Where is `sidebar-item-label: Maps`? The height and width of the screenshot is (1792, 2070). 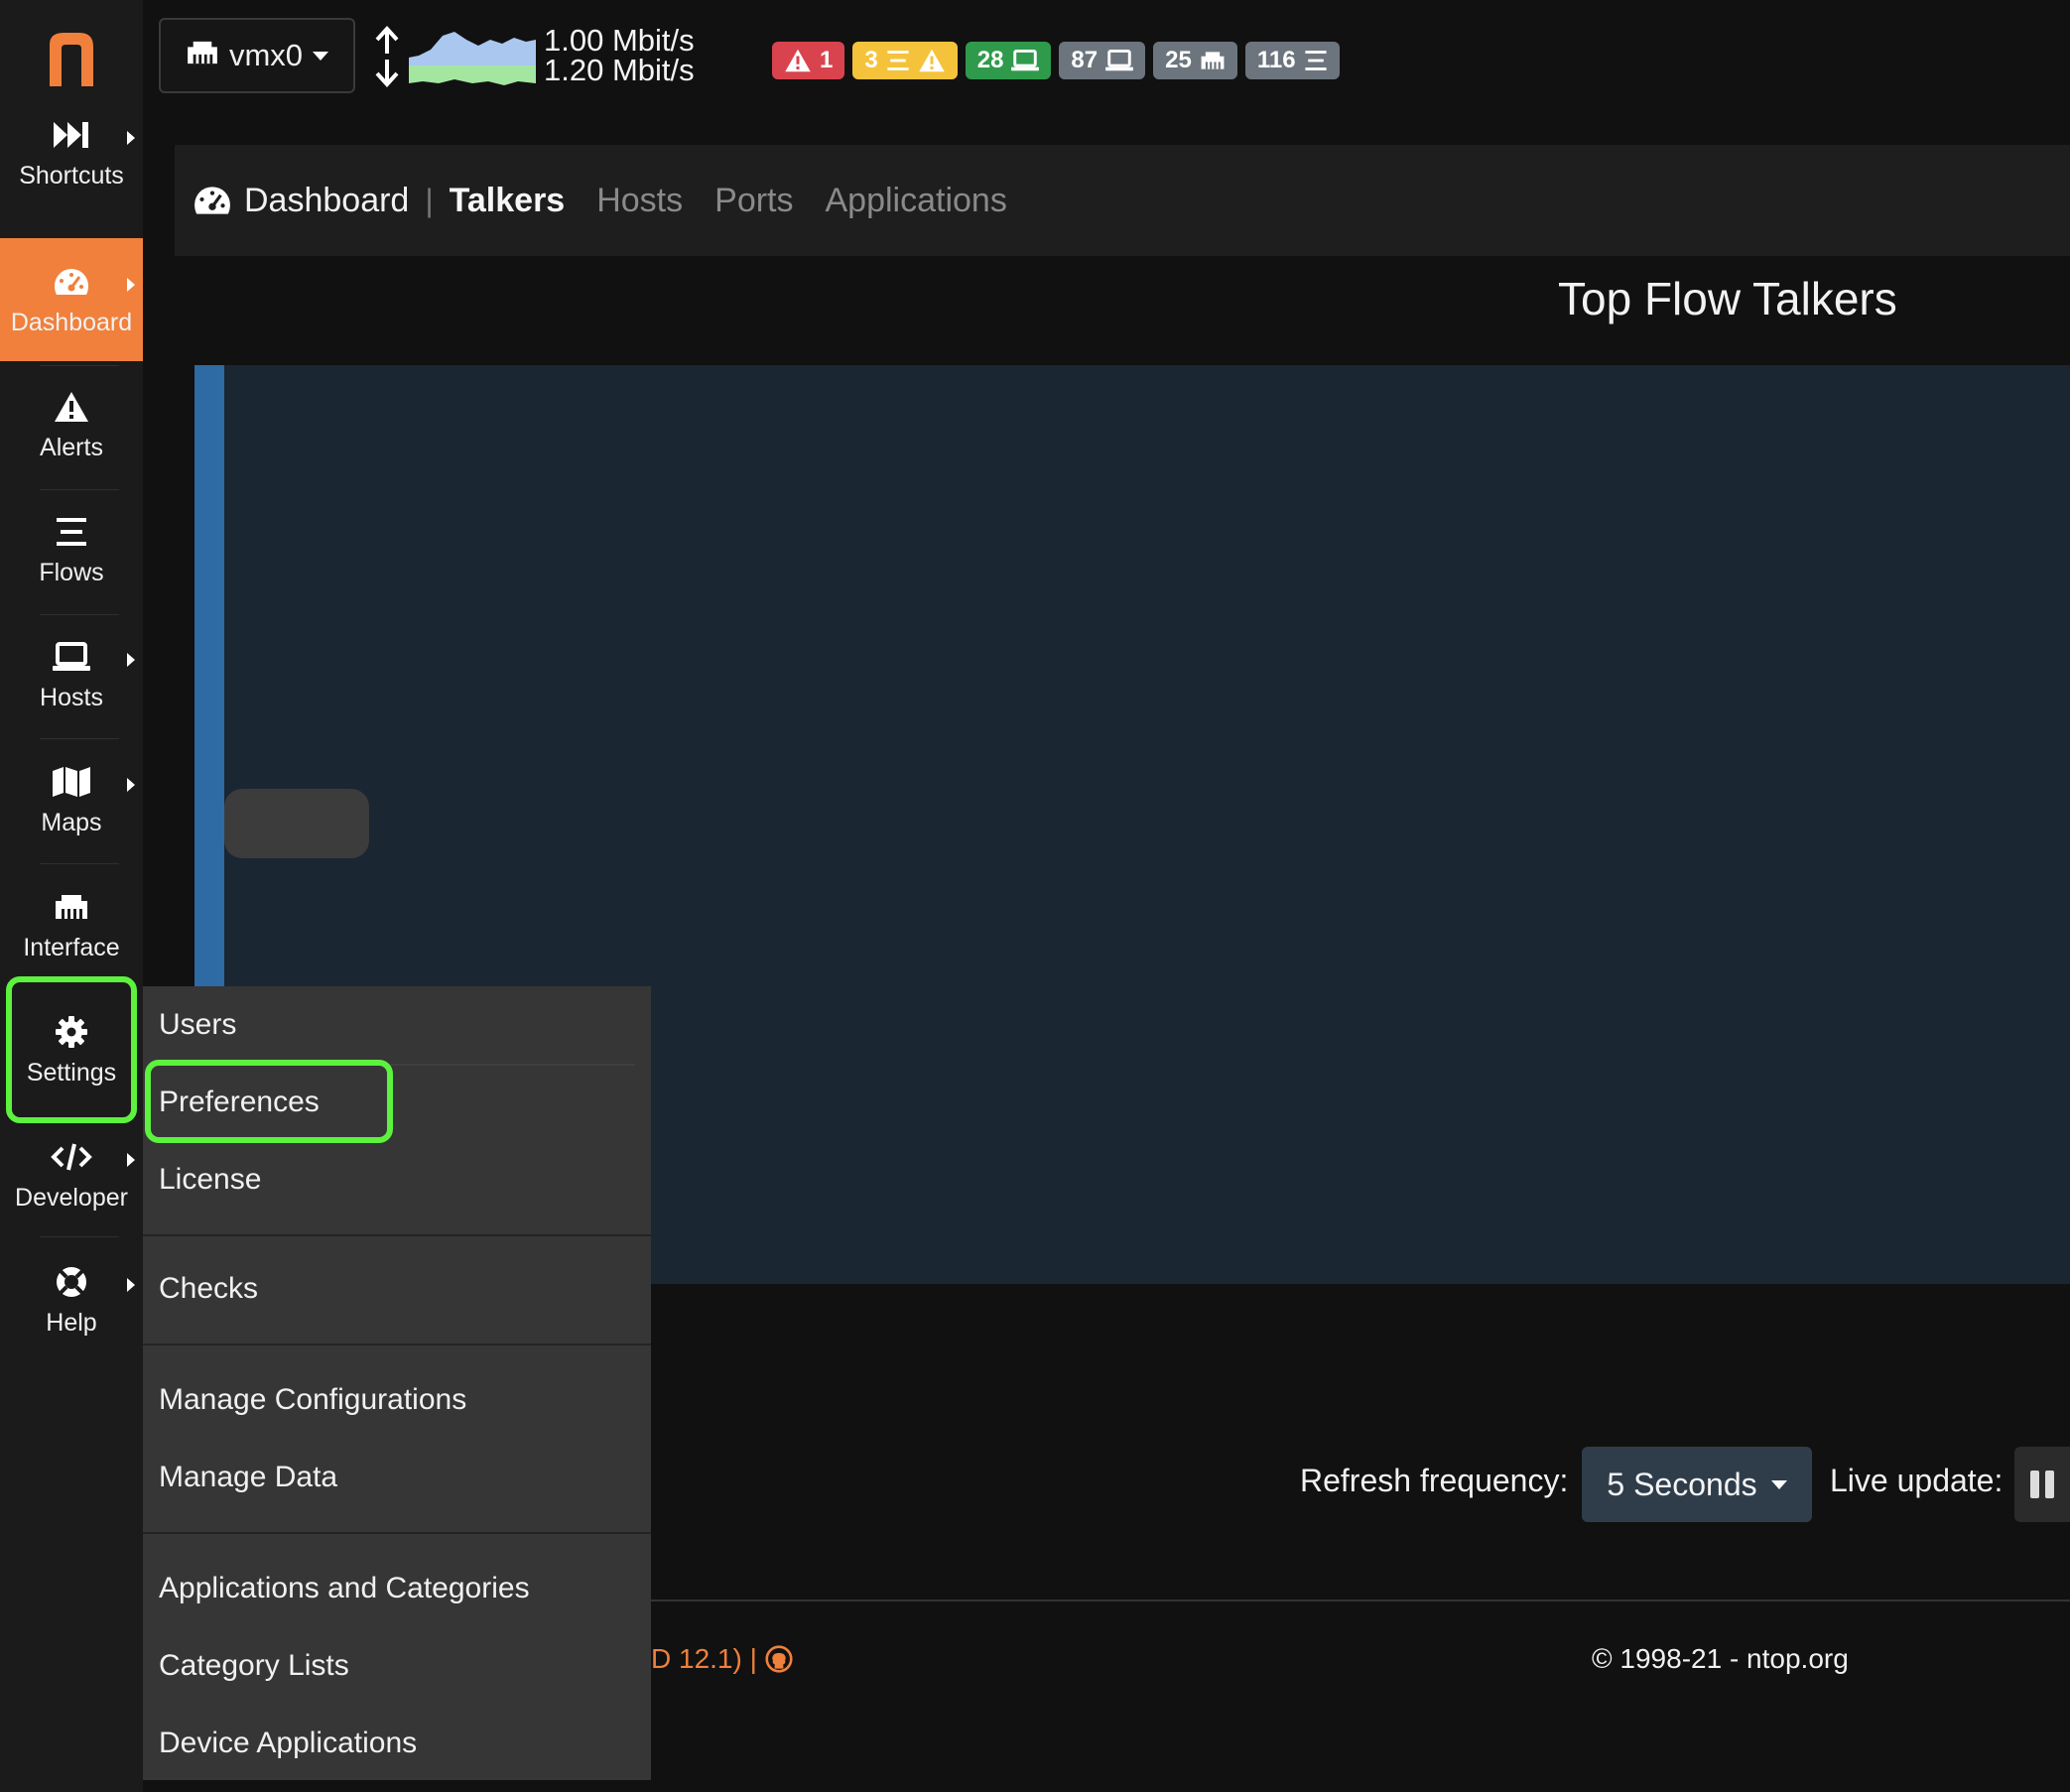 sidebar-item-label: Maps is located at coordinates (71, 822).